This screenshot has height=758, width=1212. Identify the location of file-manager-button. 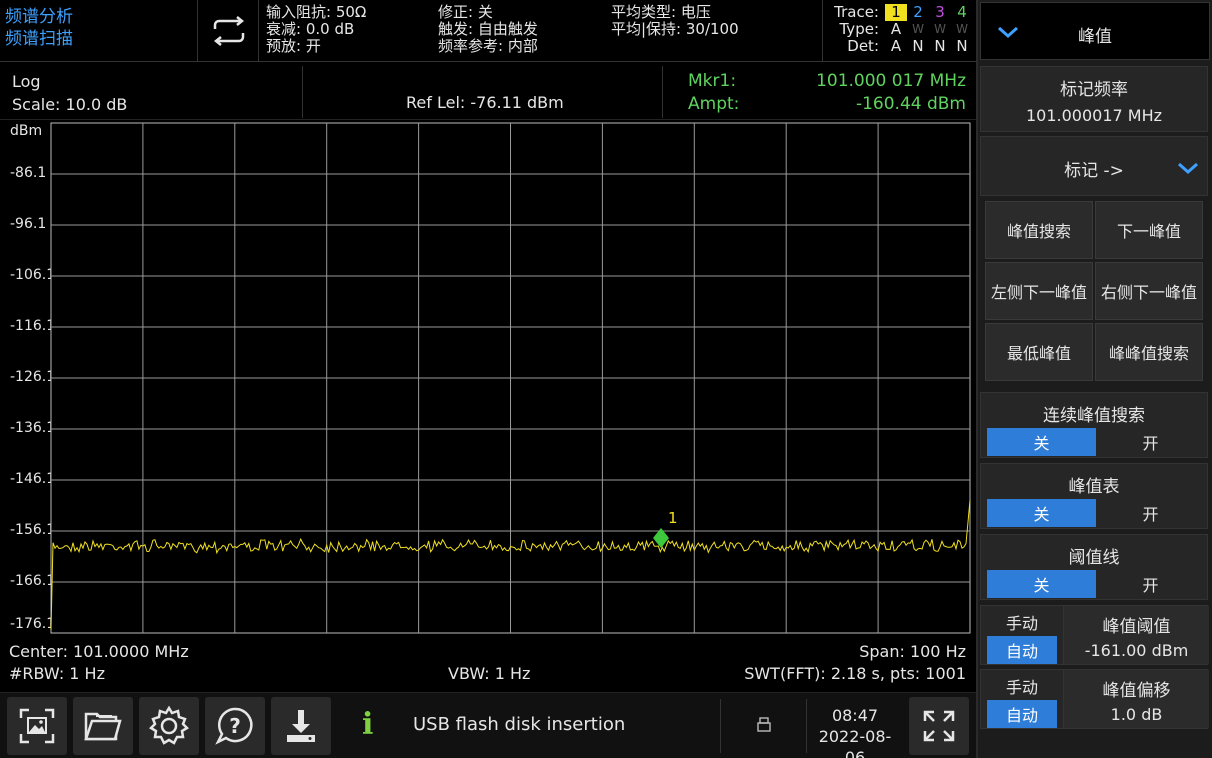
(103, 726).